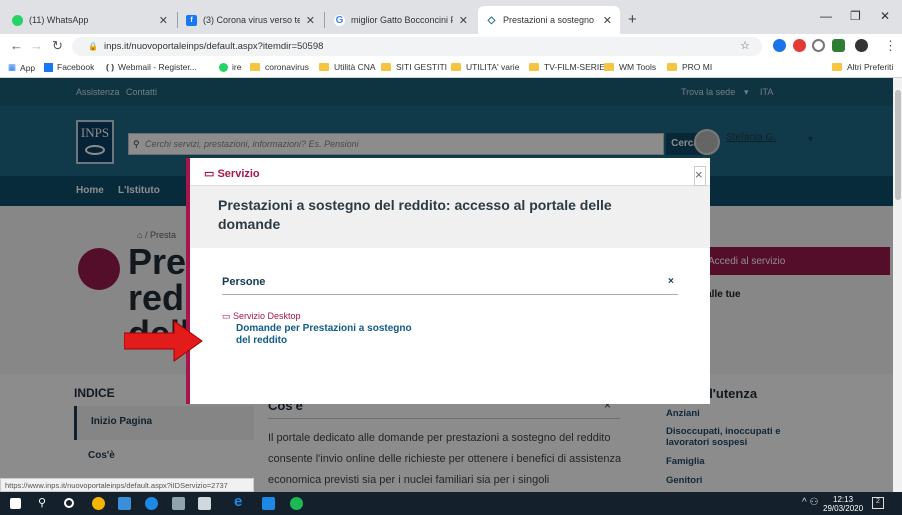 Image resolution: width=902 pixels, height=515 pixels. What do you see at coordinates (689, 67) in the screenshot?
I see `bookmark-folder: PRO MI` at bounding box center [689, 67].